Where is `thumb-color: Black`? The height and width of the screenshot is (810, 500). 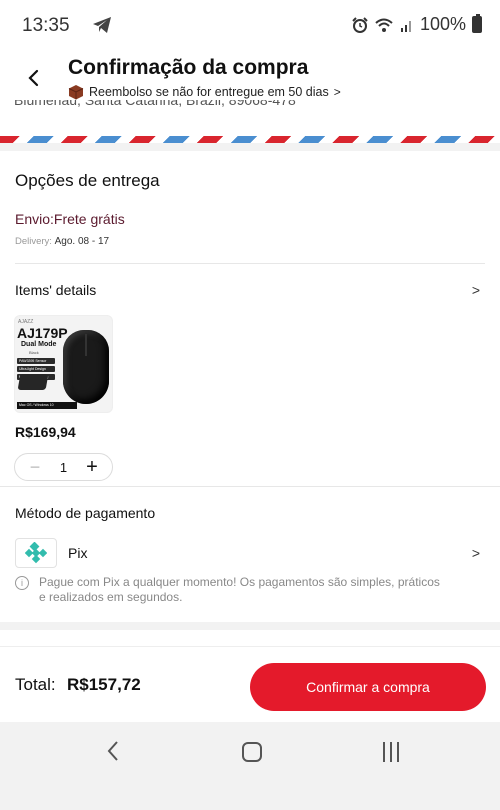
thumb-color: Black is located at coordinates (34, 352).